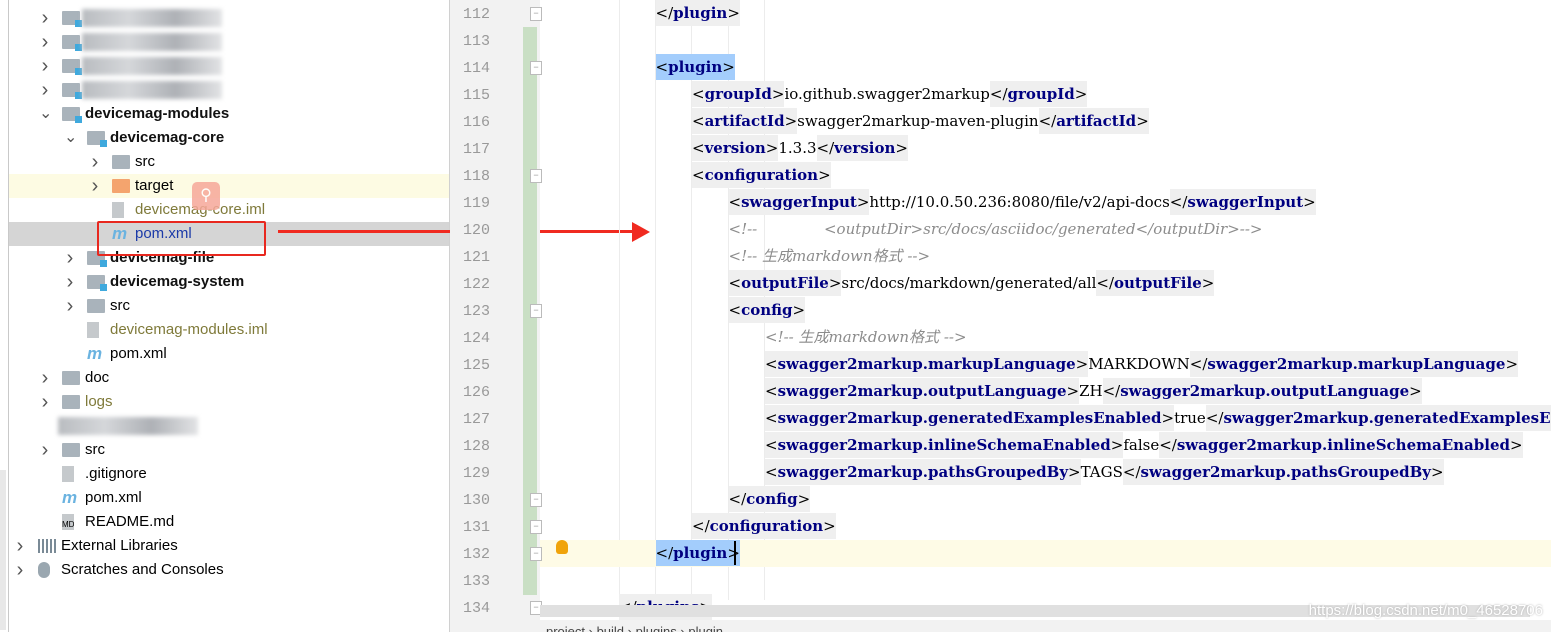  Describe the element at coordinates (229, 570) in the screenshot. I see `tree-item: › Scratches and Consoles` at that location.